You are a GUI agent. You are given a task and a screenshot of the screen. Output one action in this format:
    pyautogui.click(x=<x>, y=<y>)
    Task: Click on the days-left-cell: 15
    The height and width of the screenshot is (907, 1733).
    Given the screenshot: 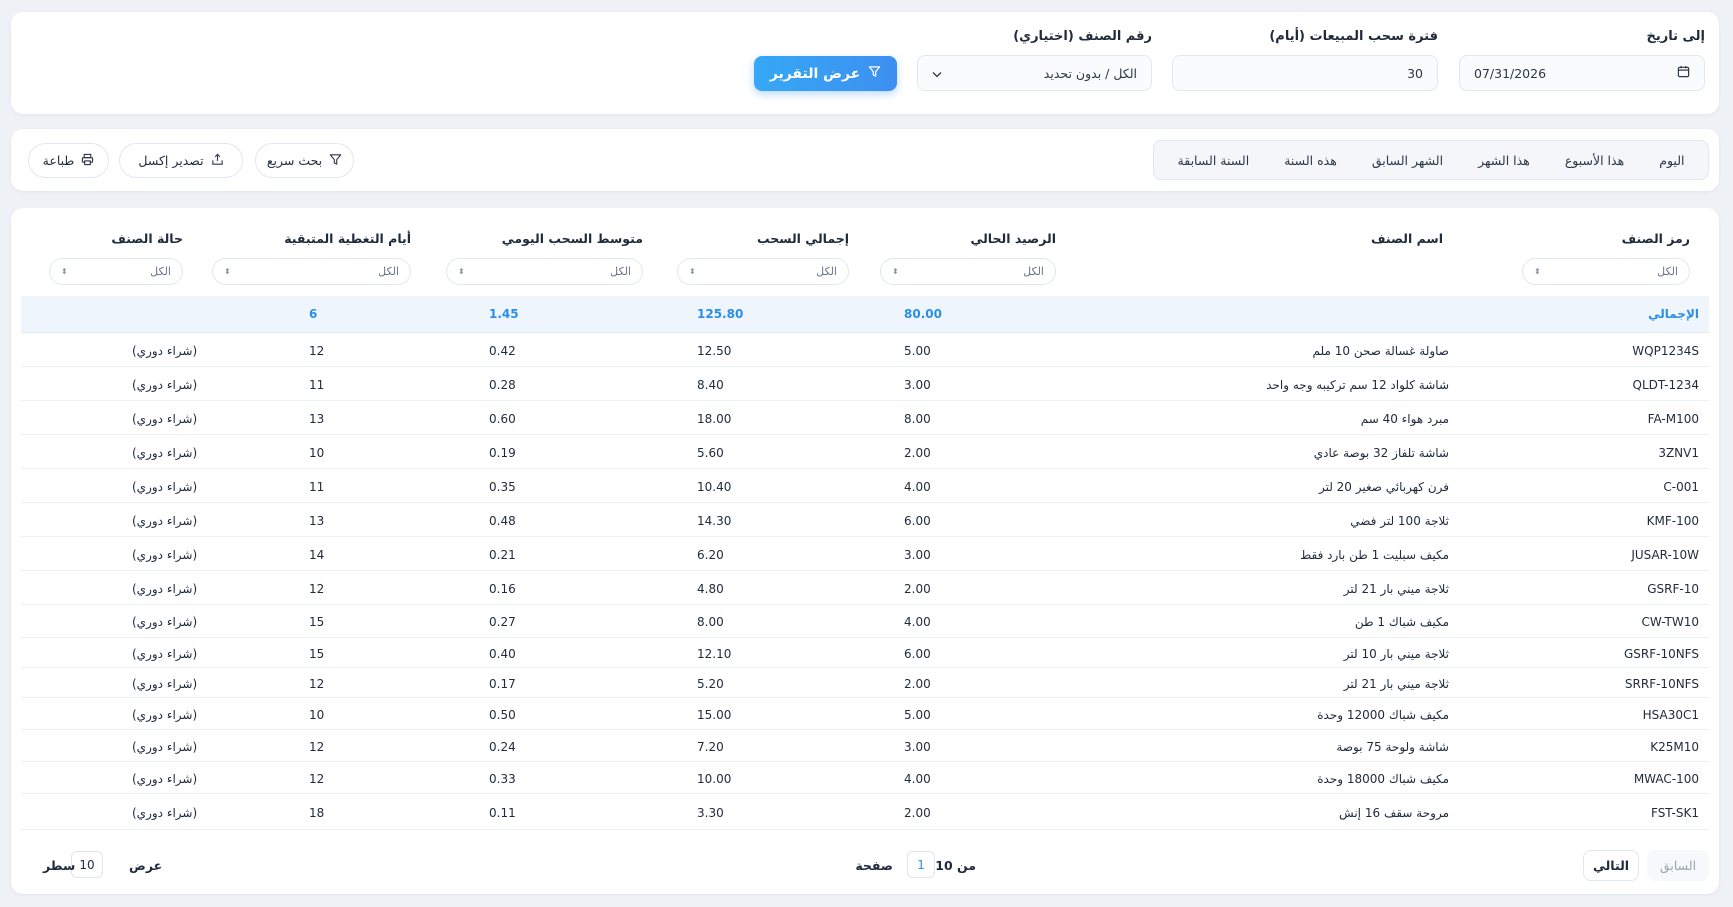 What is the action you would take?
    pyautogui.click(x=317, y=653)
    